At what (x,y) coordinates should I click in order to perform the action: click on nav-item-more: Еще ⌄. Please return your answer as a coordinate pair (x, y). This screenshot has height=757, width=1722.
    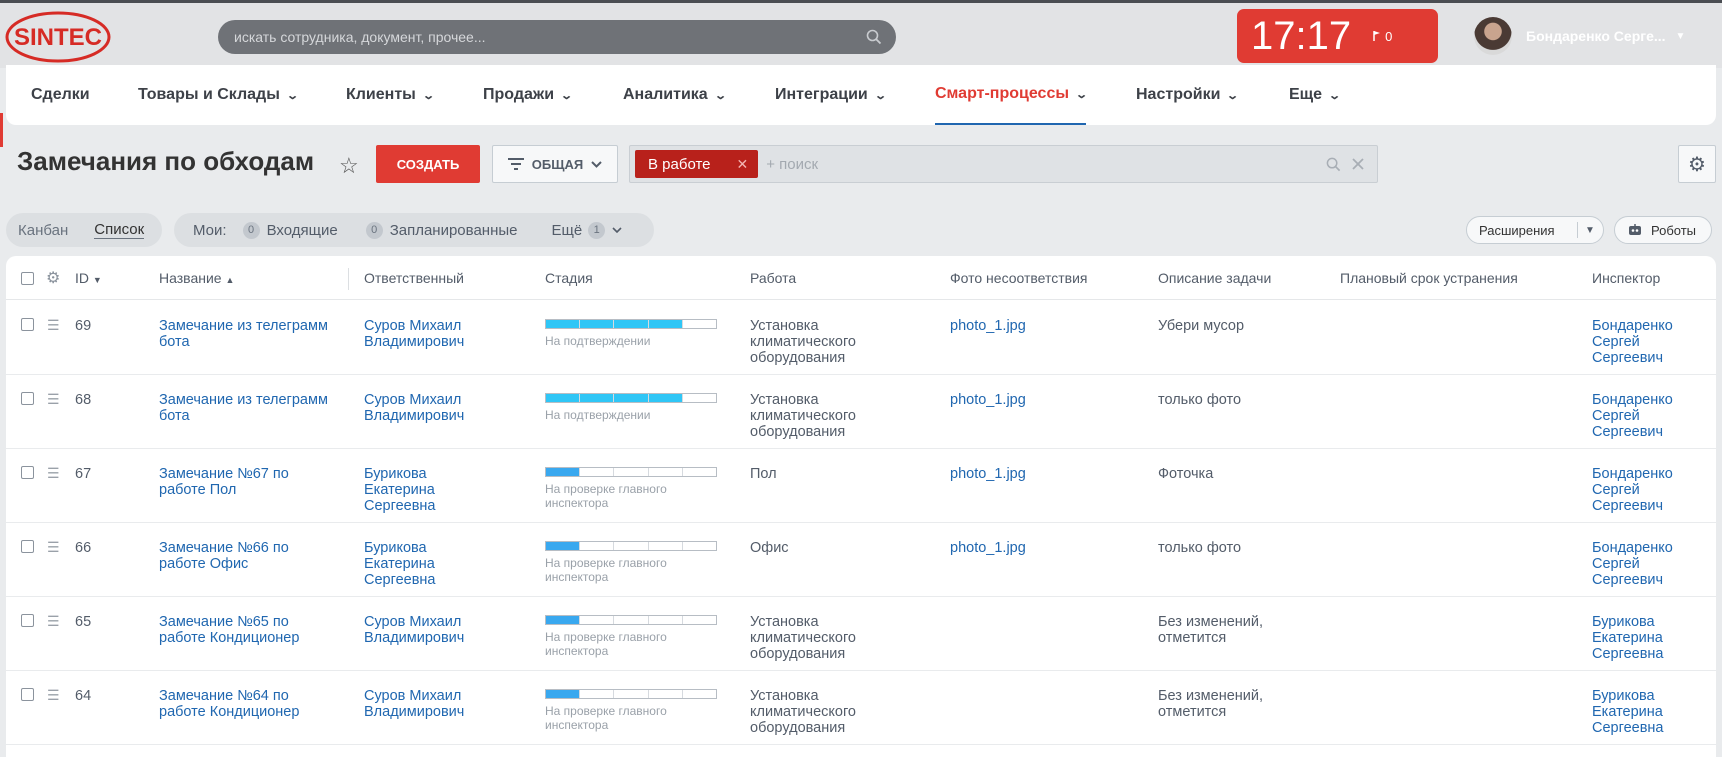
    Looking at the image, I should click on (1315, 95).